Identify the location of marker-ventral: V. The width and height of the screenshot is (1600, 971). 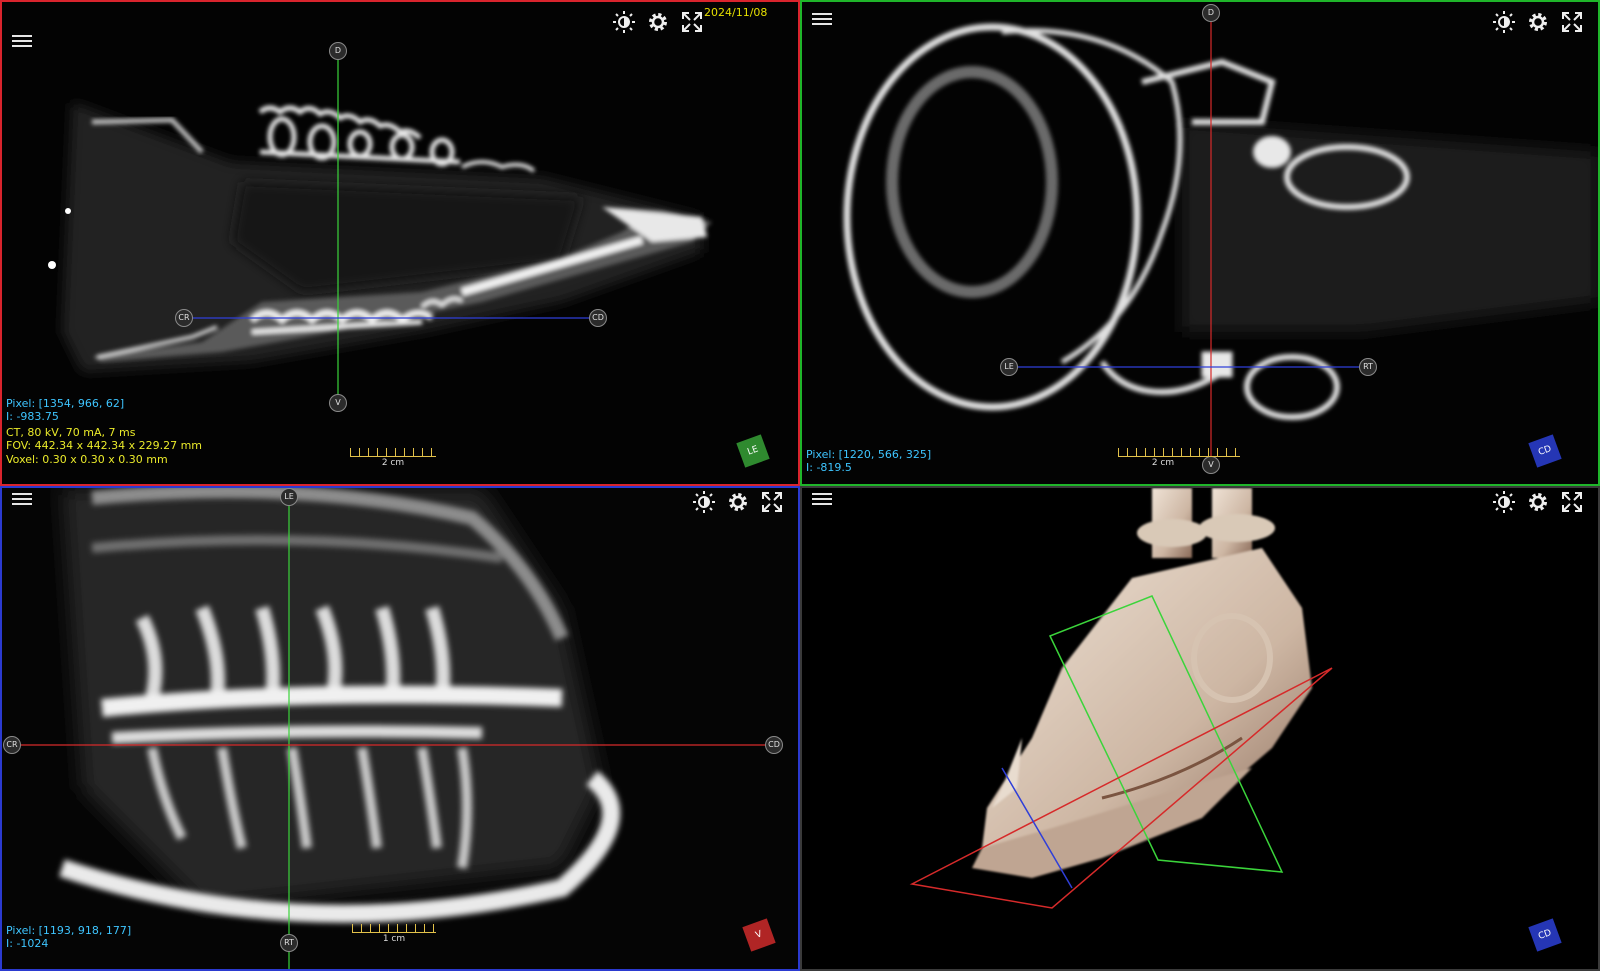
(338, 403).